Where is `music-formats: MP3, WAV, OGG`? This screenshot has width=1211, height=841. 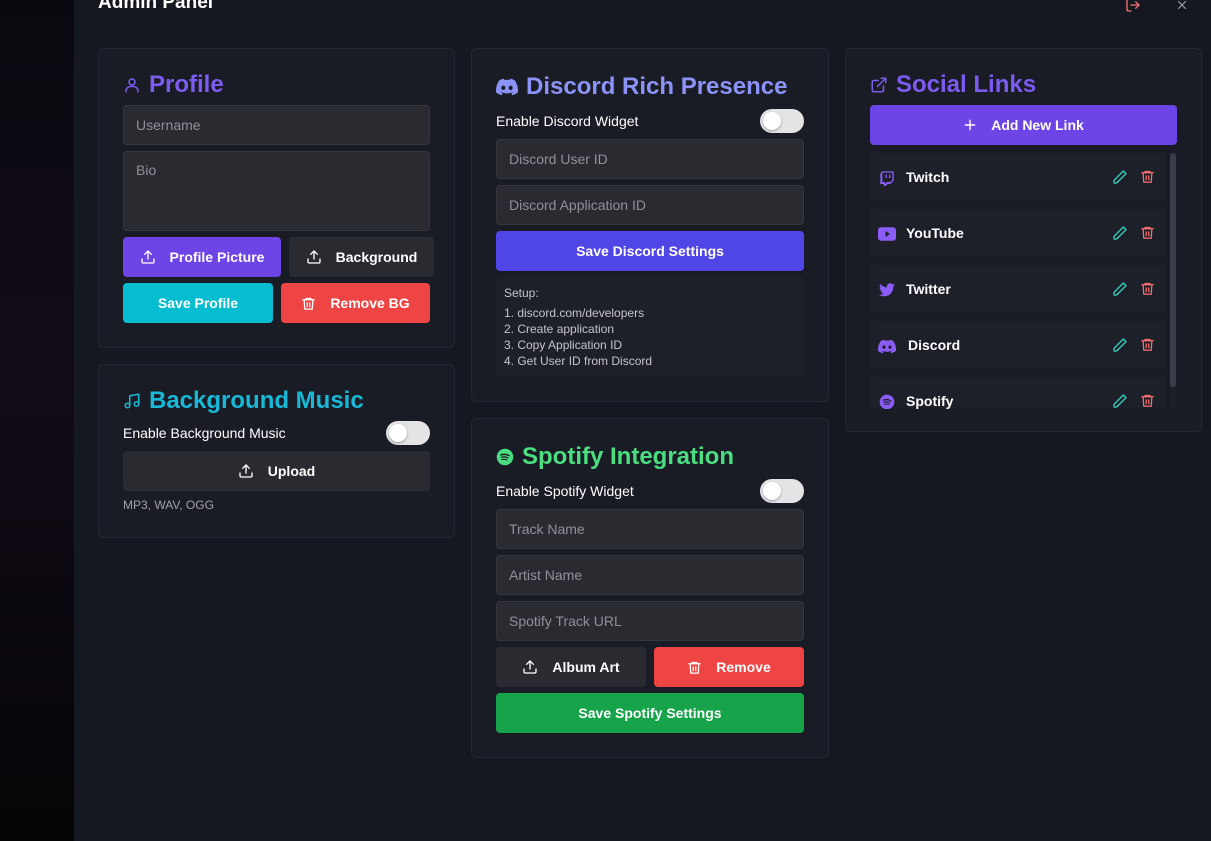 music-formats: MP3, WAV, OGG is located at coordinates (168, 505).